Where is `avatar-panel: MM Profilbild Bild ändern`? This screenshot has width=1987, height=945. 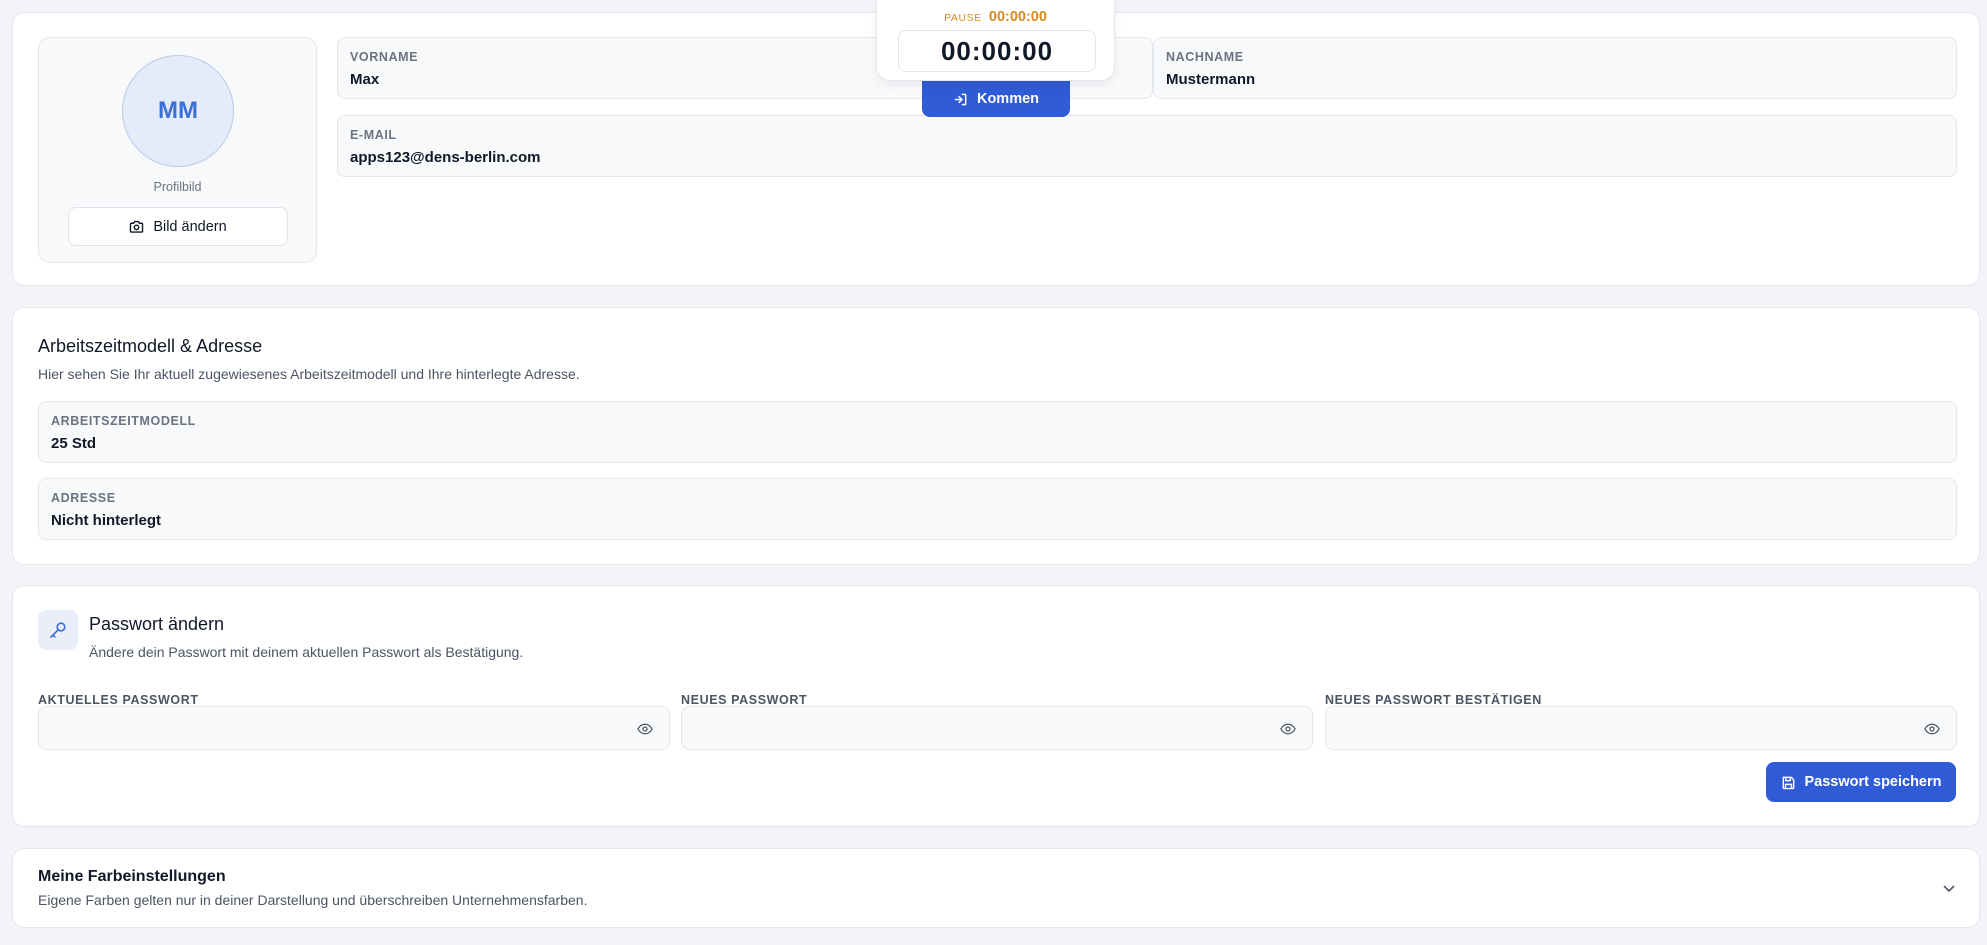 avatar-panel: MM Profilbild Bild ändern is located at coordinates (177, 150).